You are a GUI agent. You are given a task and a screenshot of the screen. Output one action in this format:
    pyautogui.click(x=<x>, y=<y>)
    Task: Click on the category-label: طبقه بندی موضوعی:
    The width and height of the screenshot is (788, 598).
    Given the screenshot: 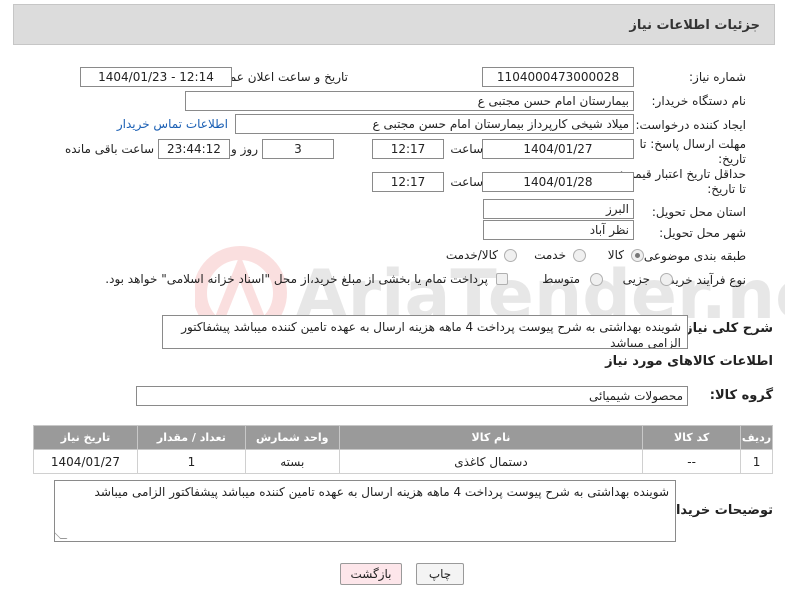 What is the action you would take?
    pyautogui.click(x=692, y=256)
    